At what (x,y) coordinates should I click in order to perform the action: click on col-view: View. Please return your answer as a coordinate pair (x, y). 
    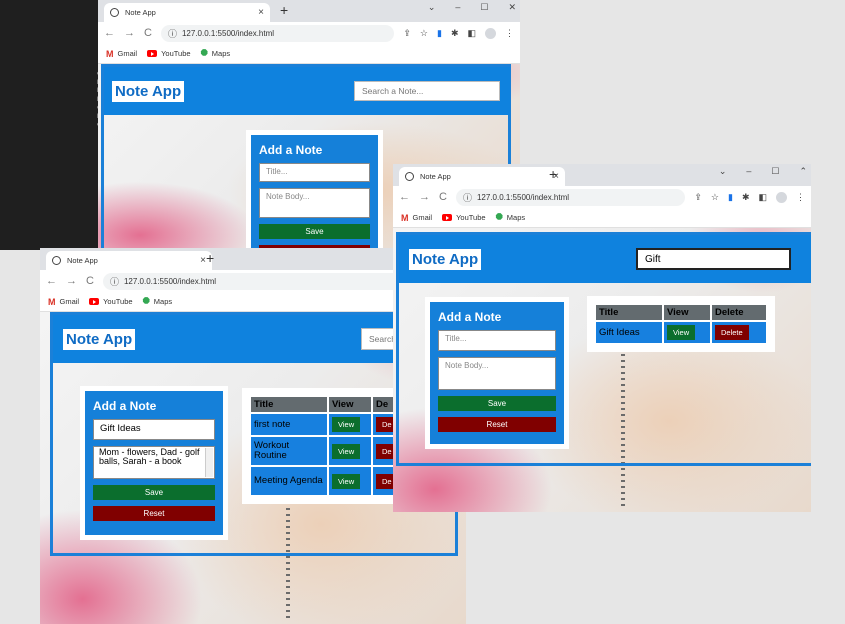
    Looking at the image, I should click on (687, 312).